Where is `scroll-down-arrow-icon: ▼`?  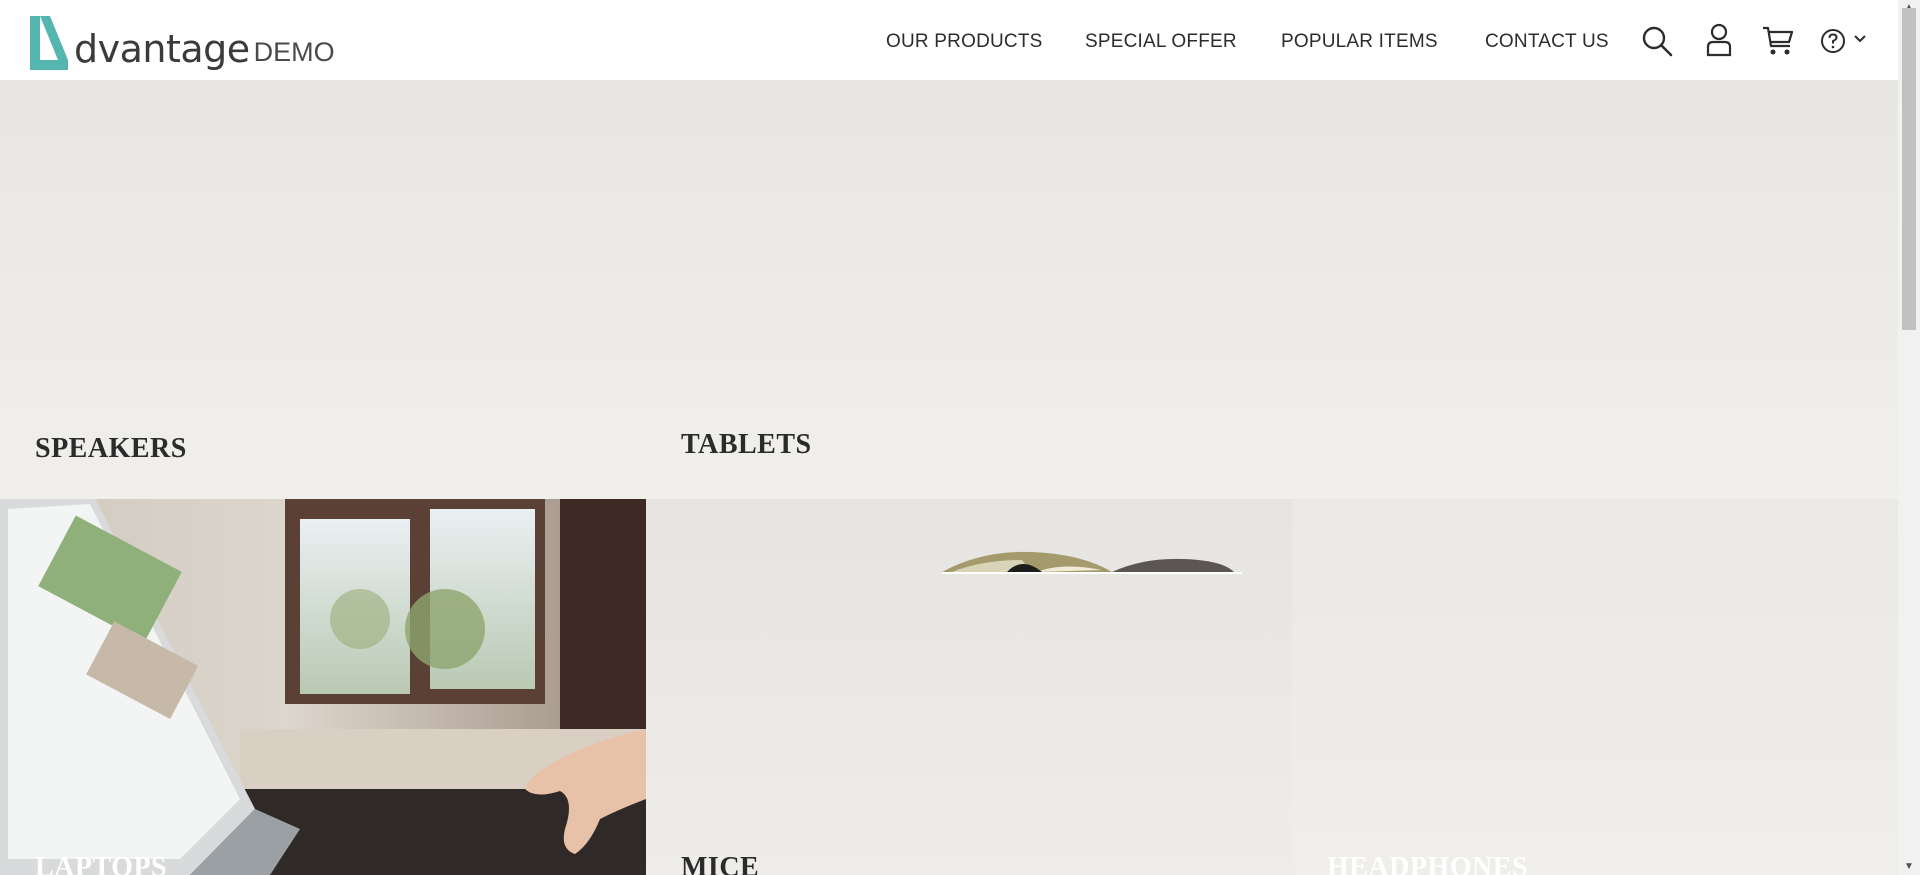 scroll-down-arrow-icon: ▼ is located at coordinates (1909, 867).